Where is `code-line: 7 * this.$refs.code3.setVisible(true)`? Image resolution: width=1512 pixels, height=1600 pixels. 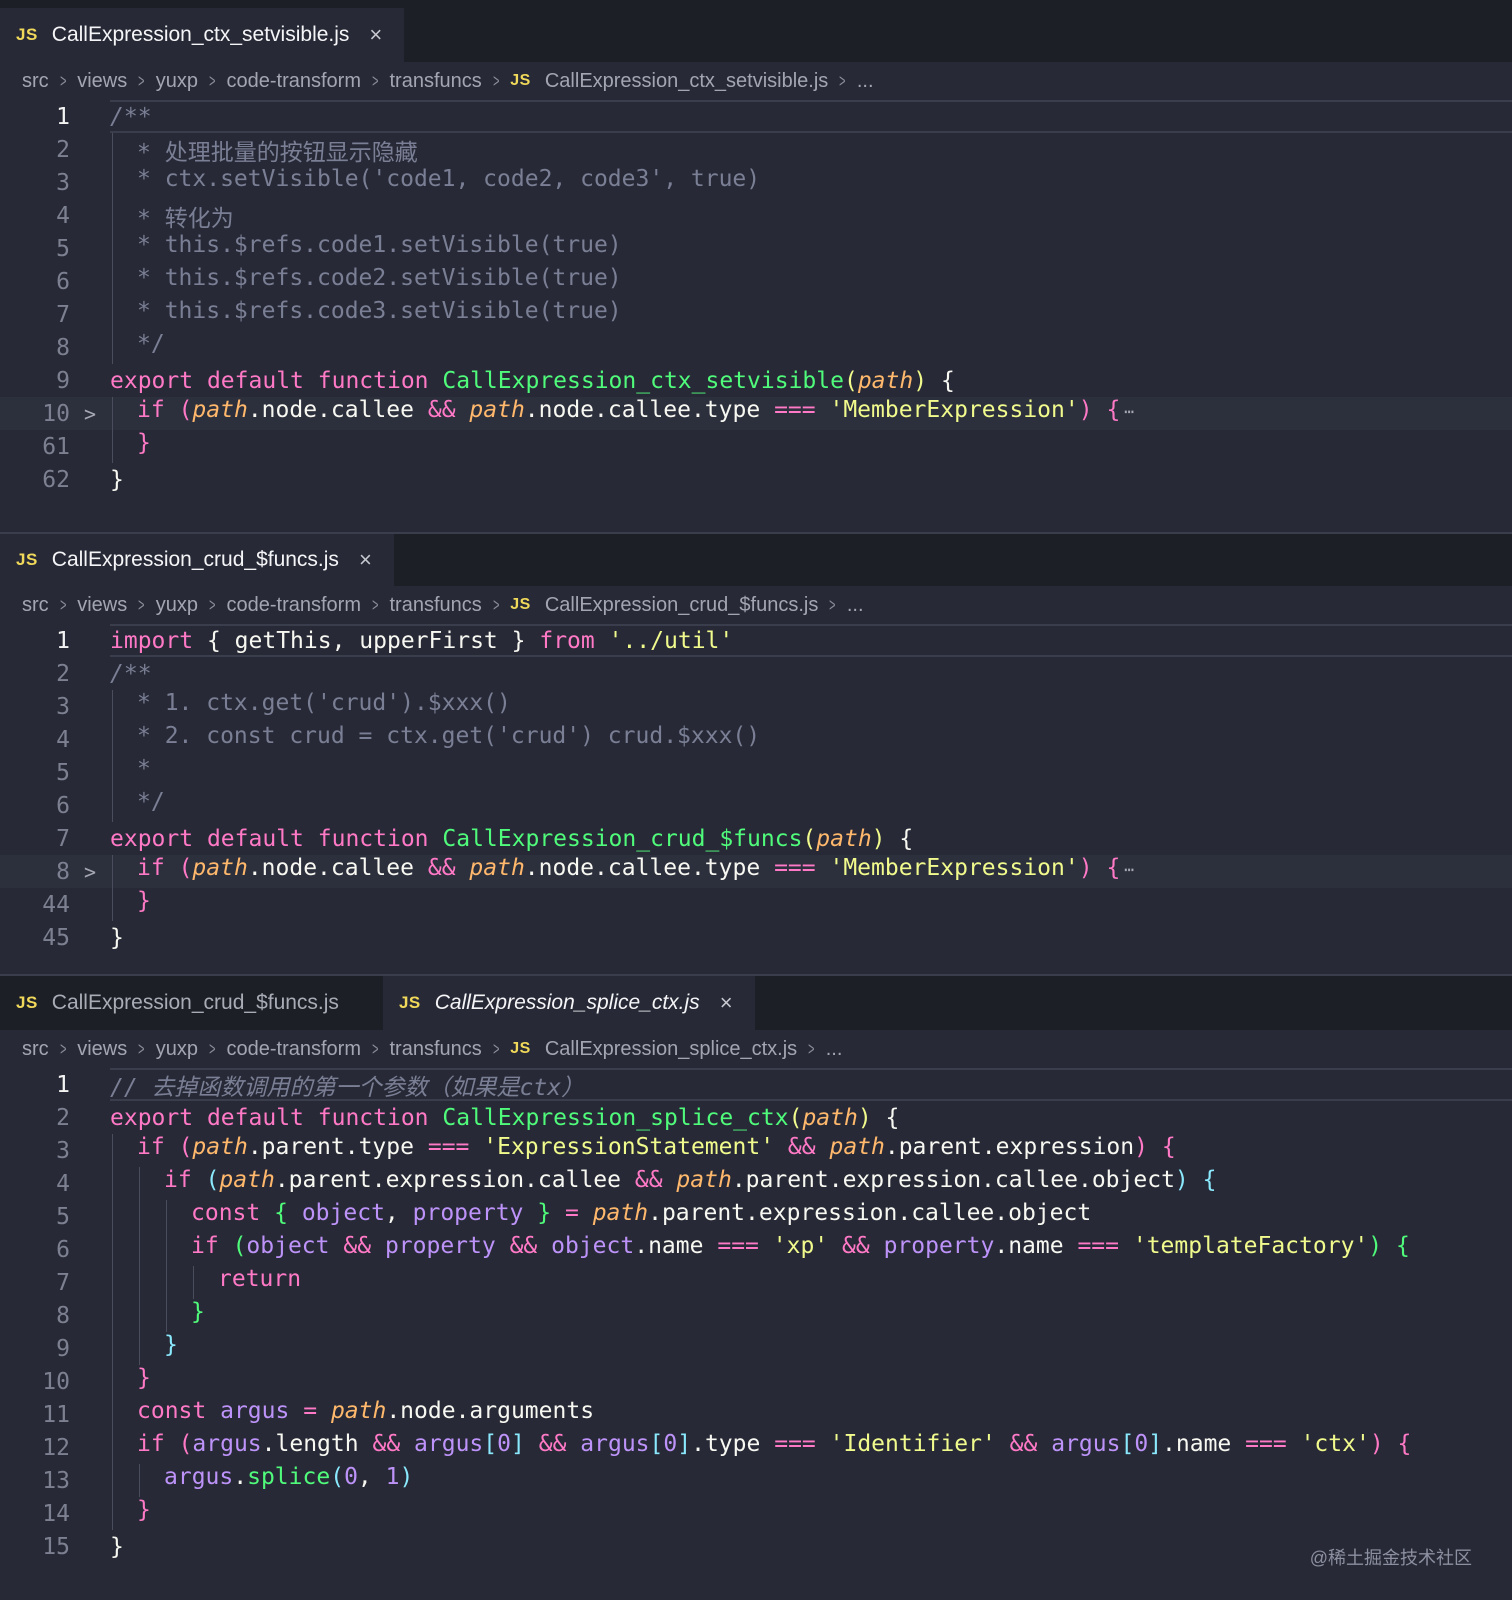
code-line: 7 * this.$refs.code3.setVisible(true) is located at coordinates (756, 314).